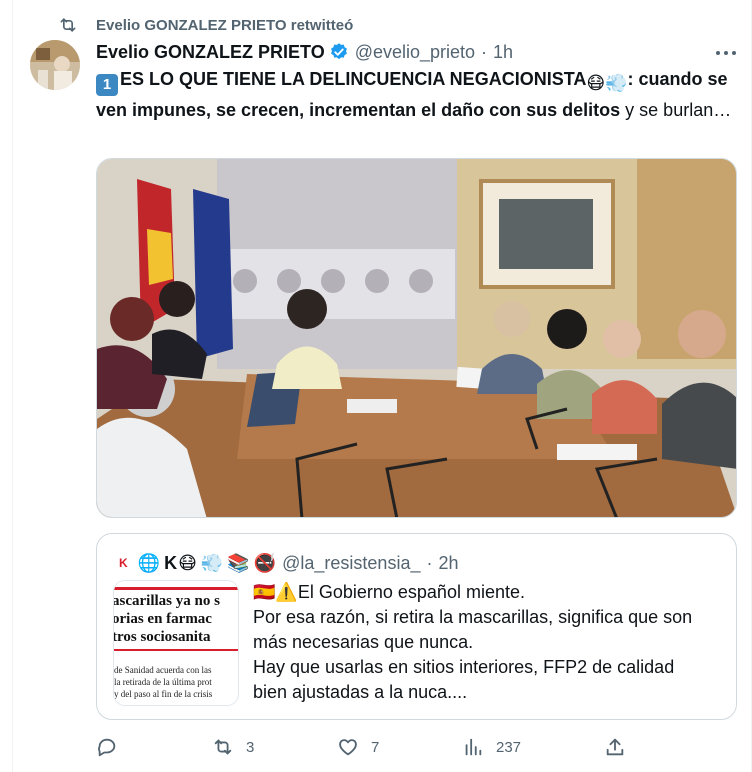  I want to click on quoted-nosmoking-emoji: 🚭, so click(265, 562).